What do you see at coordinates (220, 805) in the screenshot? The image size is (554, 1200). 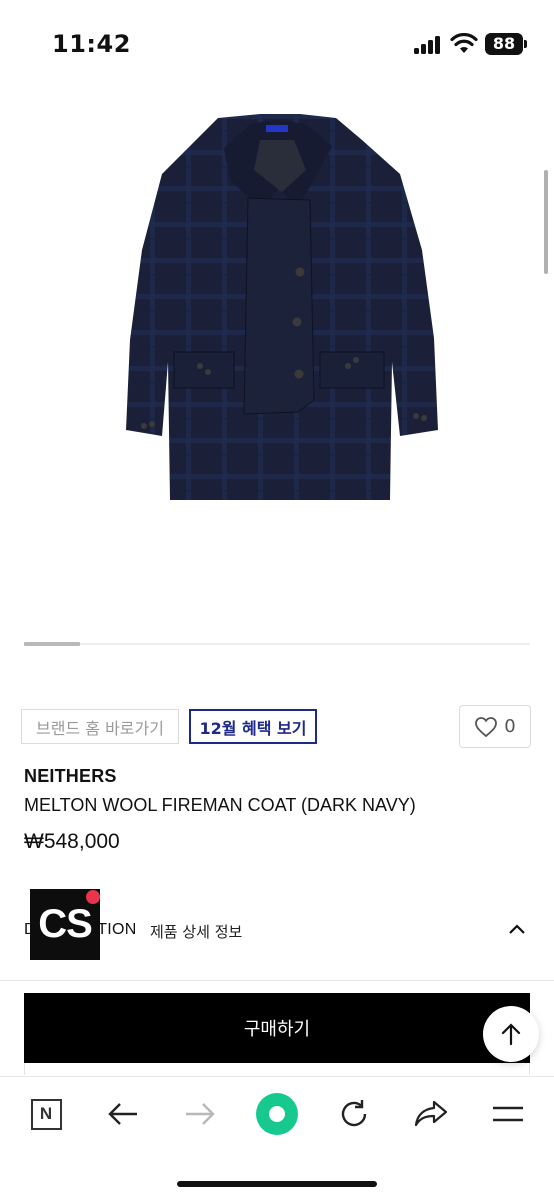 I see `product-name: MELTON WOOL FIREMAN COAT (DARK NAVY)` at bounding box center [220, 805].